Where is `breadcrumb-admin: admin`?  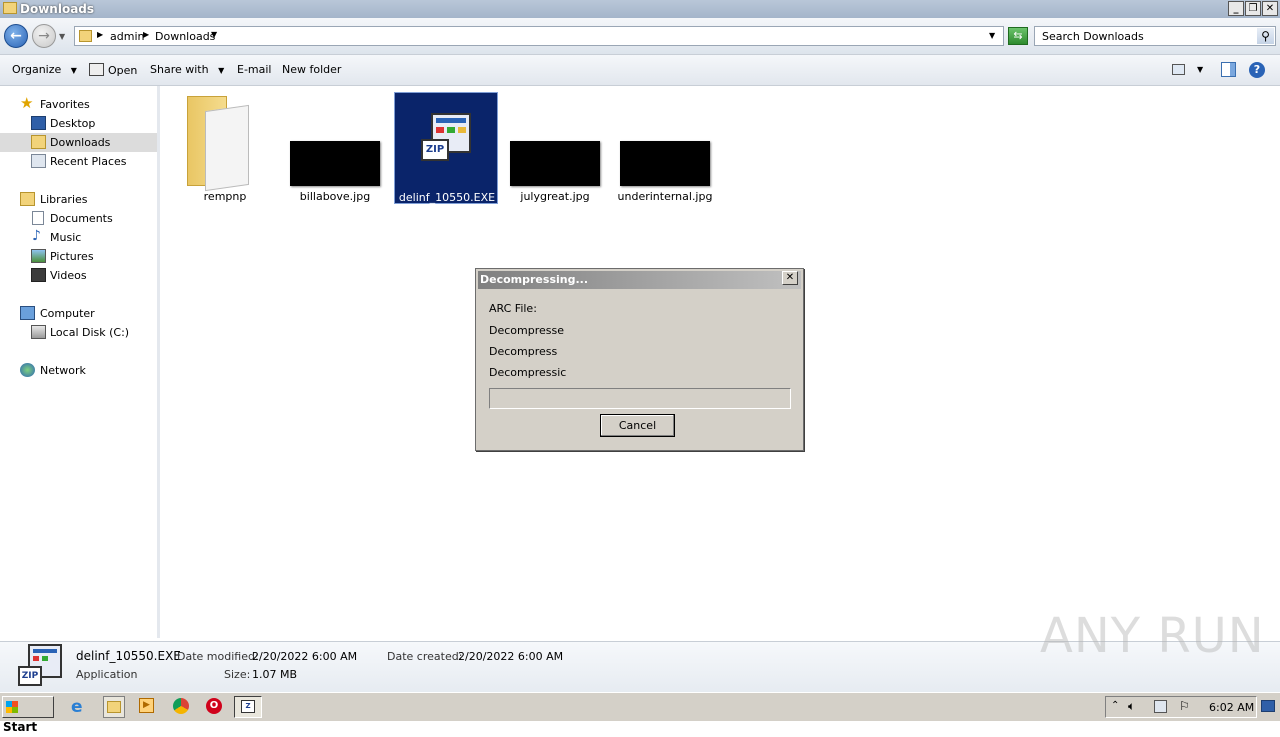
breadcrumb-admin: admin is located at coordinates (127, 36).